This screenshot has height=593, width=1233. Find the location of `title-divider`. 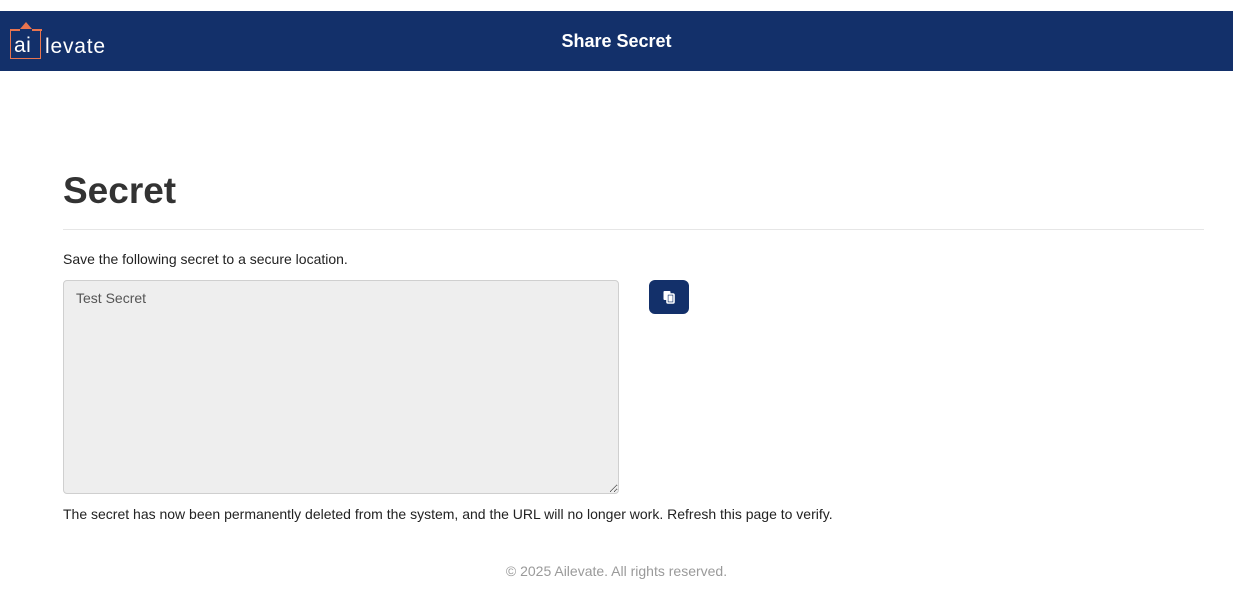

title-divider is located at coordinates (633, 229).